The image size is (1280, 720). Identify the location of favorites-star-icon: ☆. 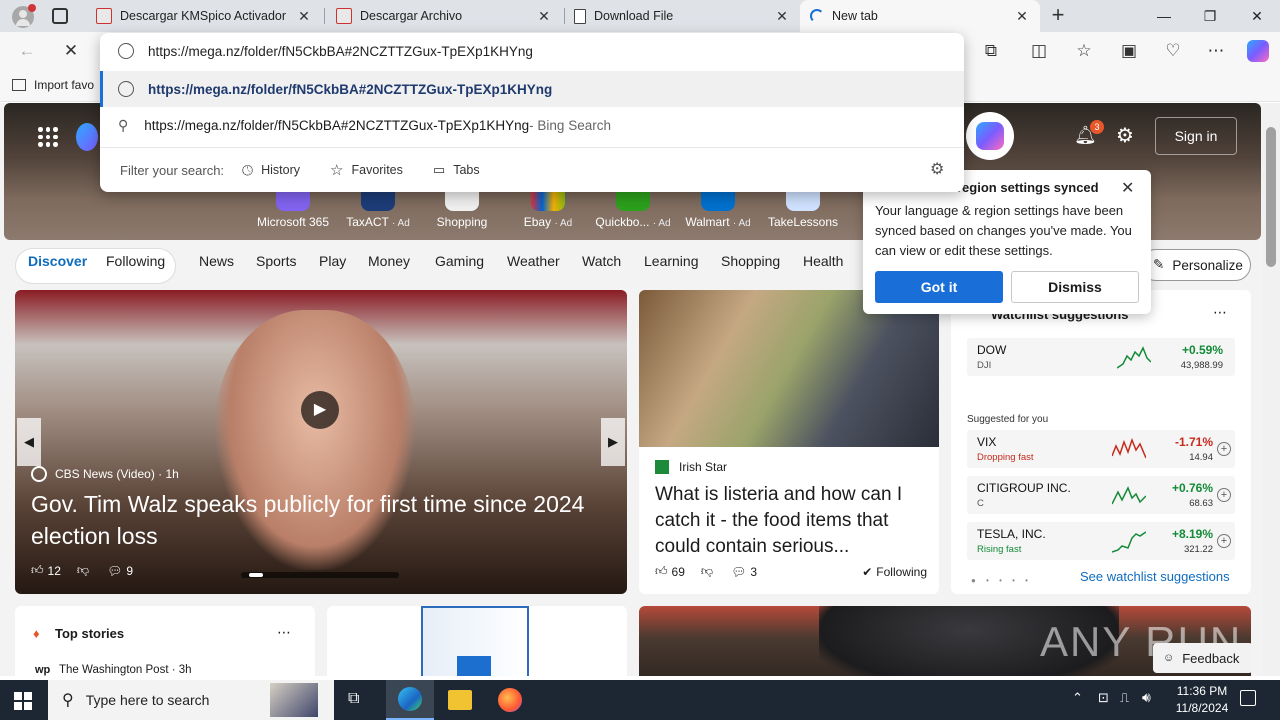
(1084, 51).